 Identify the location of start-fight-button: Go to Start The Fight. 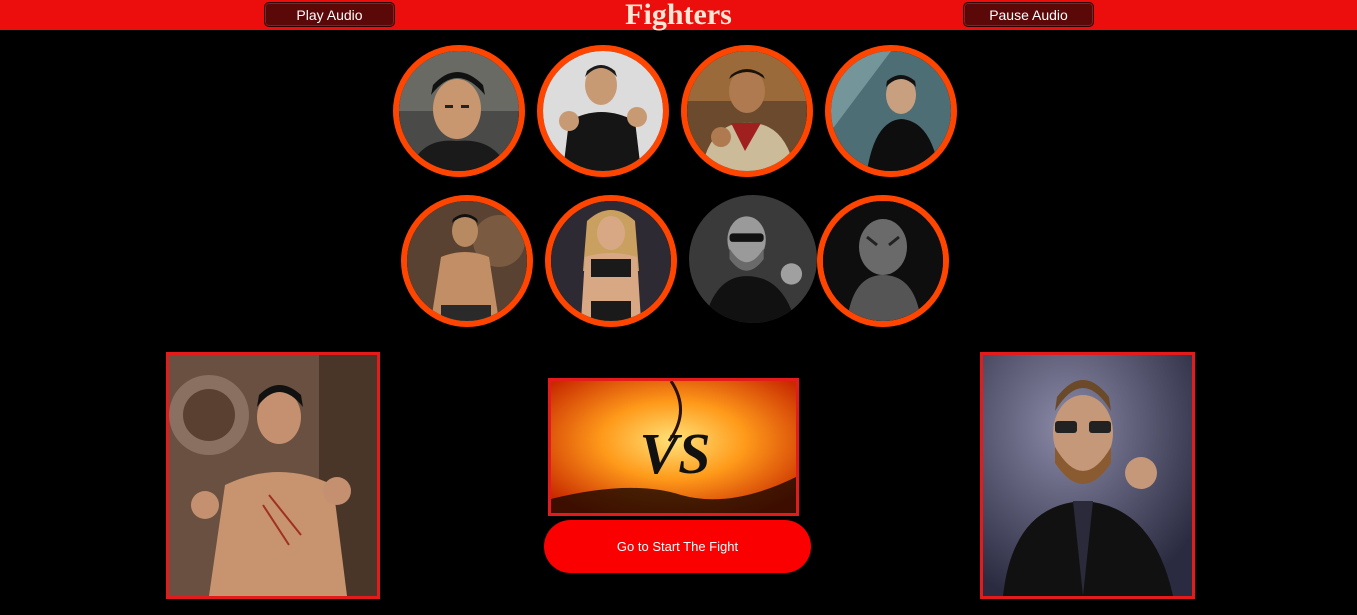
(677, 546).